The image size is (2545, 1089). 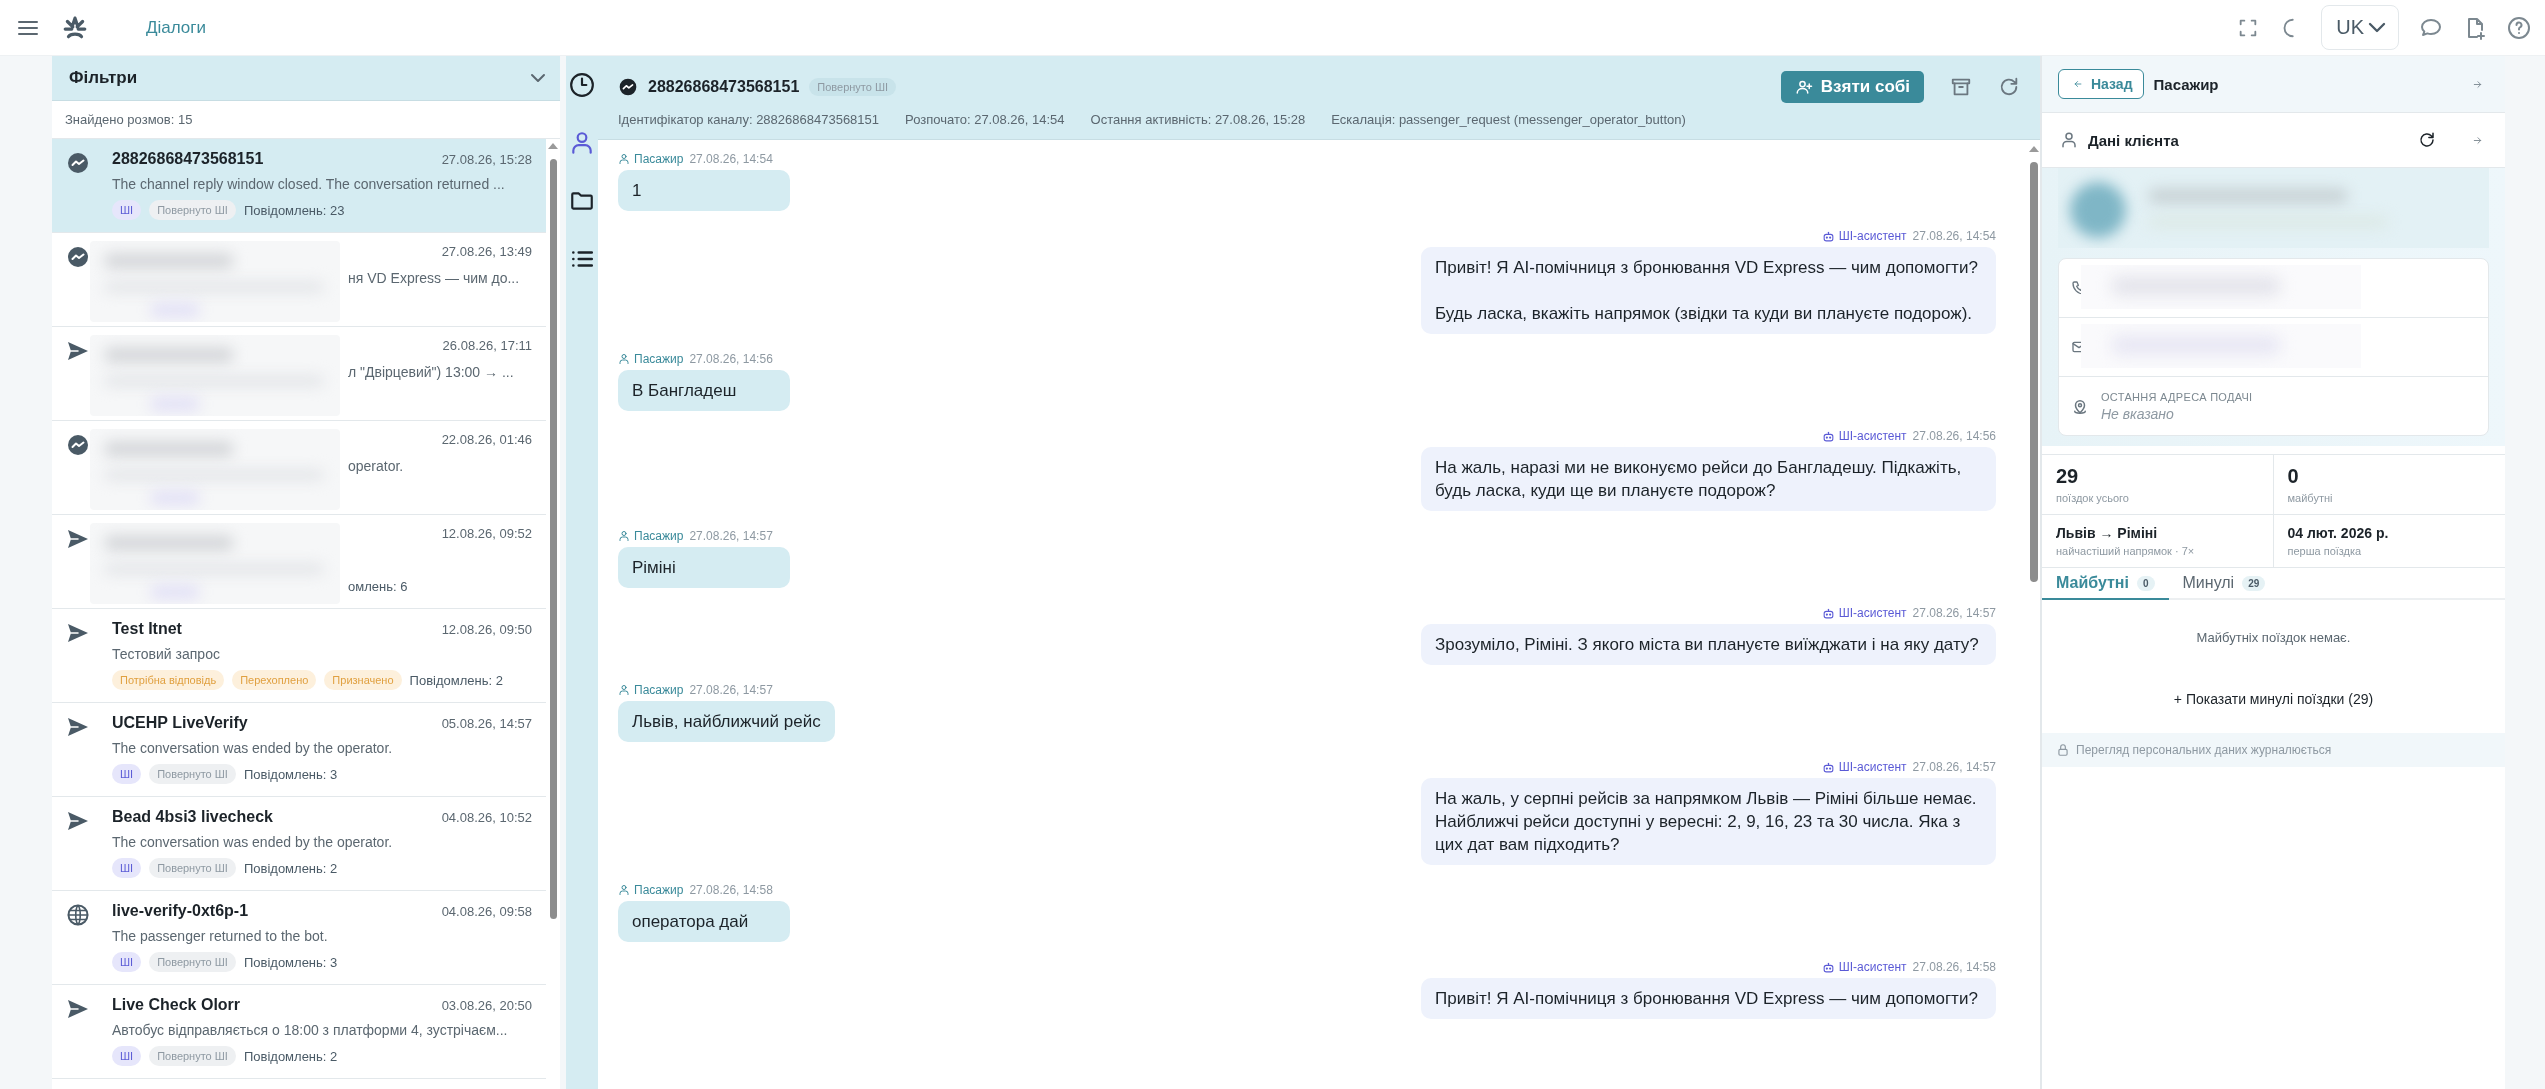 I want to click on tab: Майбутні 0, so click(x=2105, y=584).